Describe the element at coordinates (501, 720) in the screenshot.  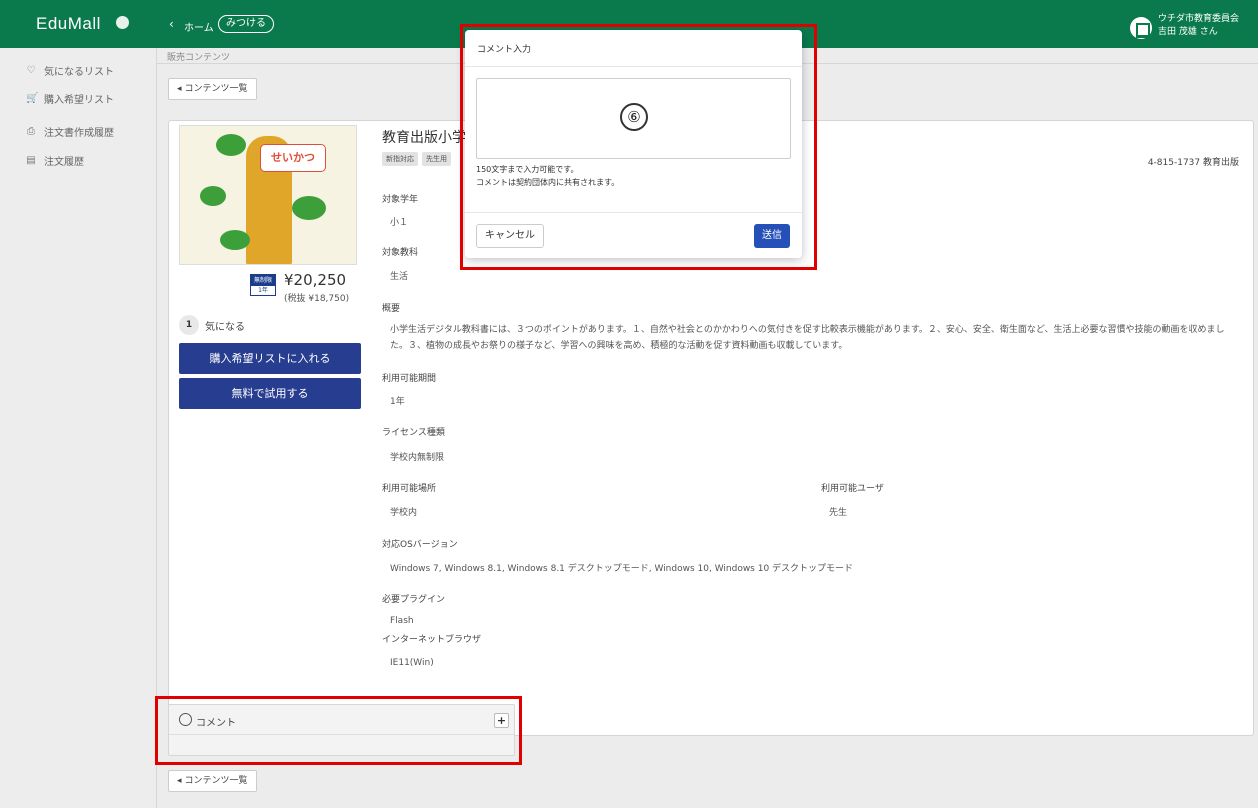
I see `add-comment-button: +` at that location.